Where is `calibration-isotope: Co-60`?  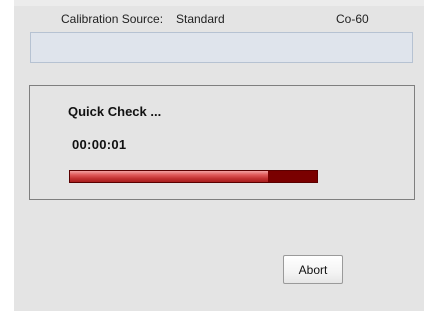 calibration-isotope: Co-60 is located at coordinates (352, 19).